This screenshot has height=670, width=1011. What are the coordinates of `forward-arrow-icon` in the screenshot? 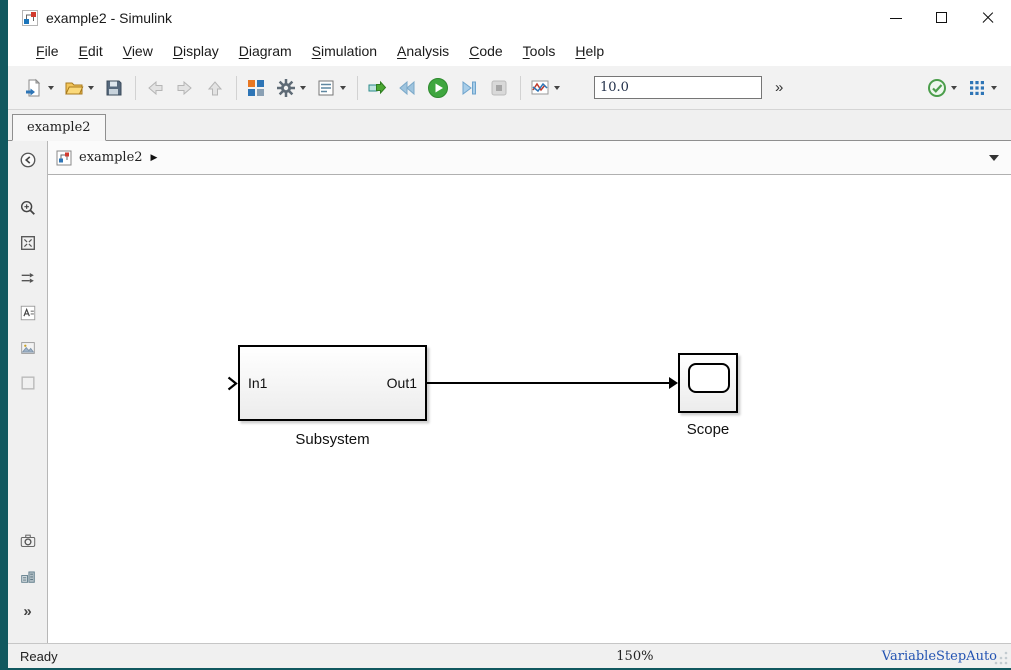 It's located at (184, 87).